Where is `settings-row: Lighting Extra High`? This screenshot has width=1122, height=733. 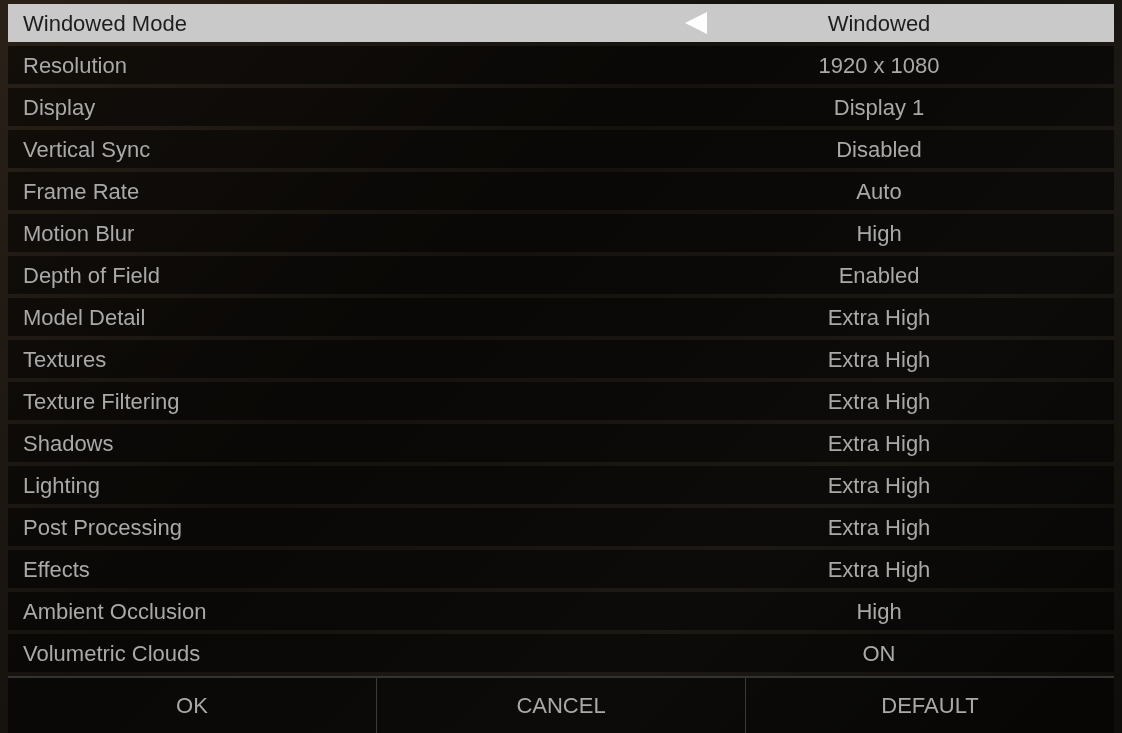 settings-row: Lighting Extra High is located at coordinates (561, 485).